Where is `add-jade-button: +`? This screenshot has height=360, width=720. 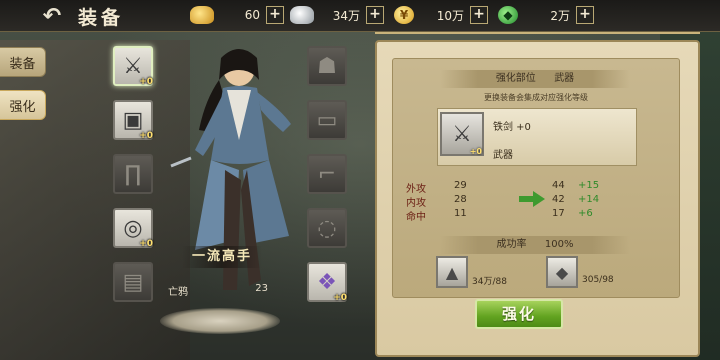 add-jade-button: + is located at coordinates (585, 15).